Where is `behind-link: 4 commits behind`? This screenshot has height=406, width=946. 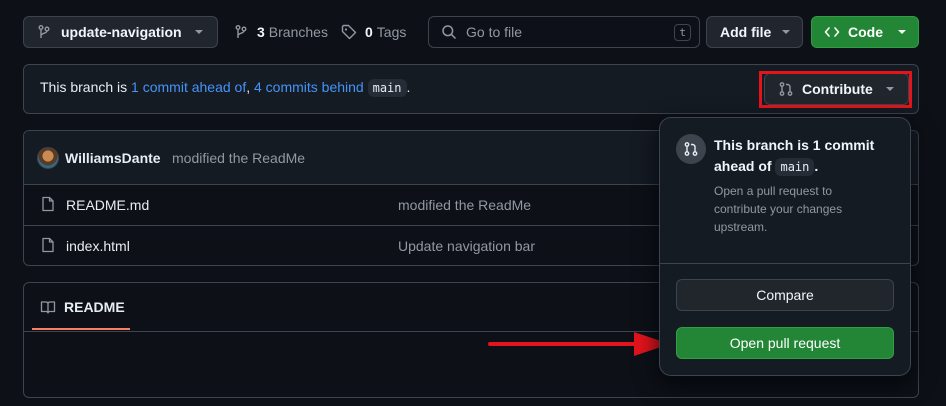 behind-link: 4 commits behind is located at coordinates (309, 87).